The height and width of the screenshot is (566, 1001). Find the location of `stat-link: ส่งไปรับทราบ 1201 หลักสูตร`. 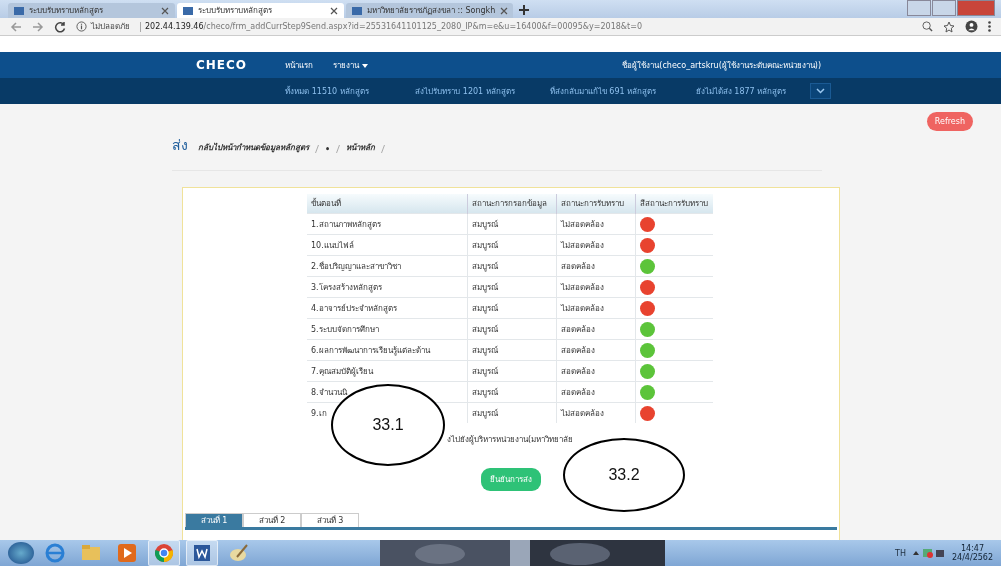

stat-link: ส่งไปรับทราบ 1201 หลักสูตร is located at coordinates (465, 91).